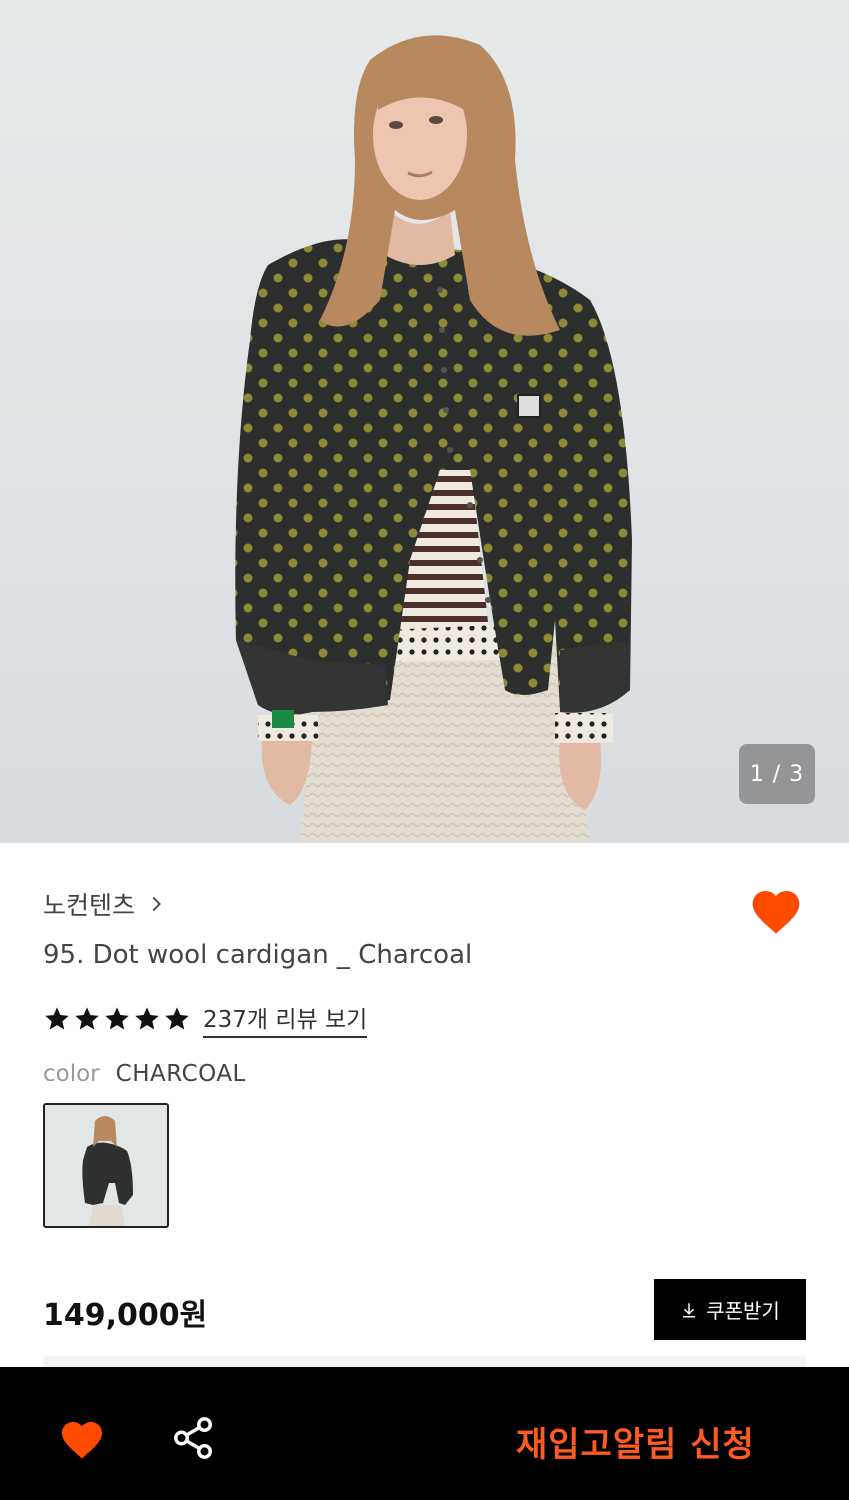  I want to click on product-price: 149,000원, so click(125, 1315).